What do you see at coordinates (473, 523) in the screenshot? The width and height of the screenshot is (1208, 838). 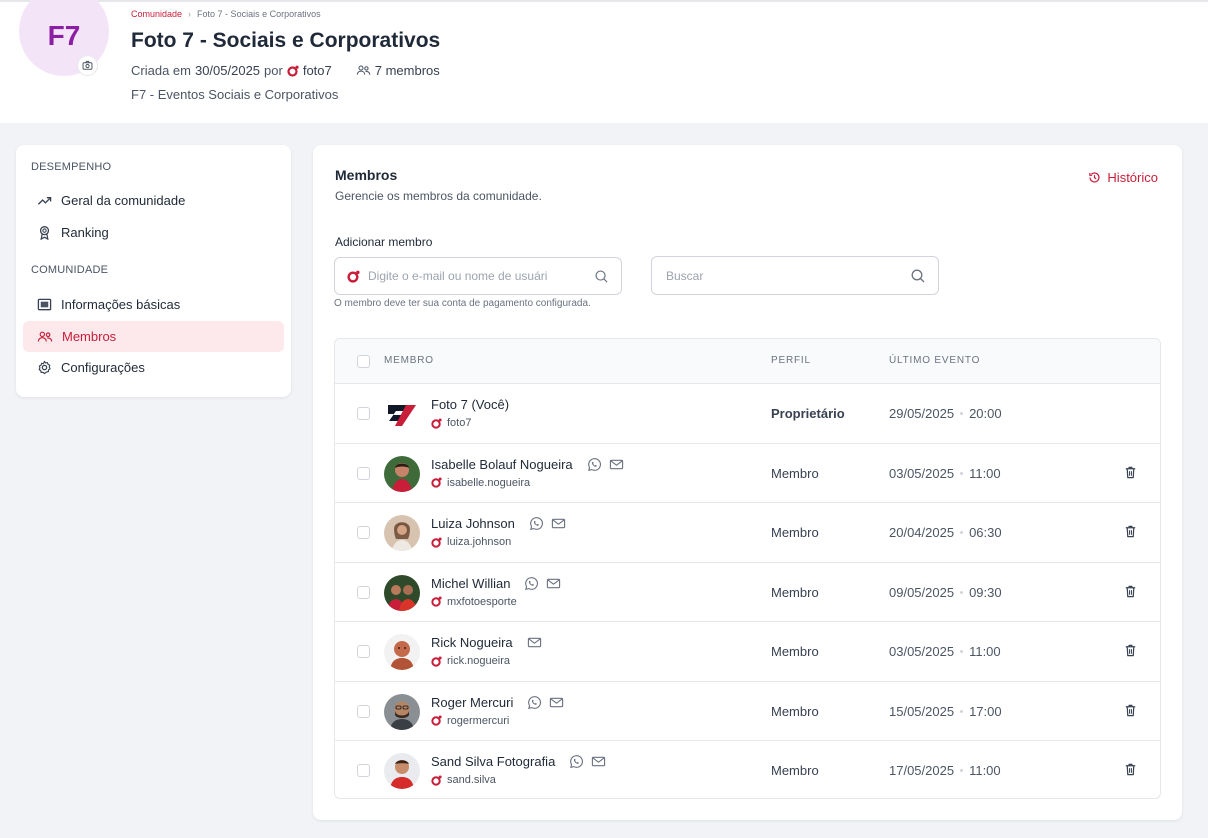 I see `member-name-text: Luiza Johnson` at bounding box center [473, 523].